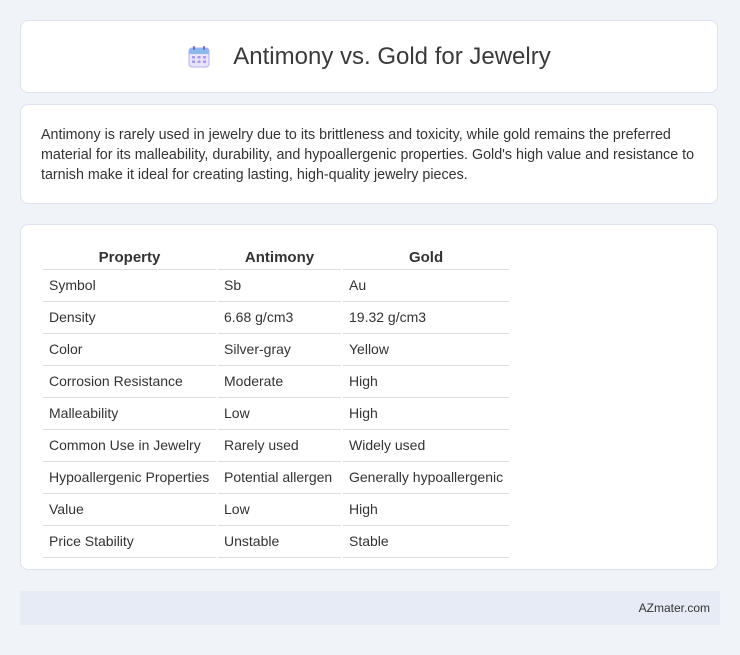  I want to click on table-cell: Stable, so click(426, 542).